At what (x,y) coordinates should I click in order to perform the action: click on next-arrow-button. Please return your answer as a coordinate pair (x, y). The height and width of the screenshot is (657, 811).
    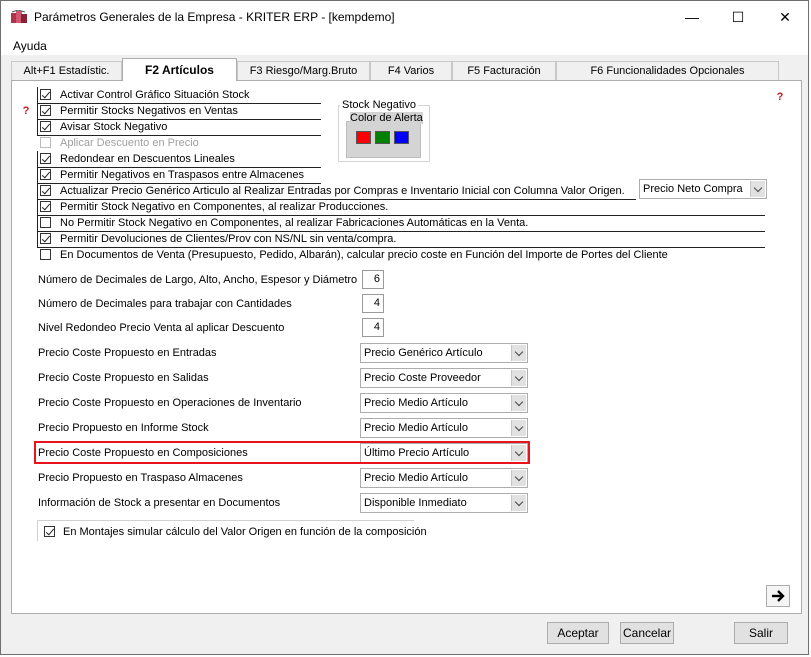
    Looking at the image, I should click on (778, 596).